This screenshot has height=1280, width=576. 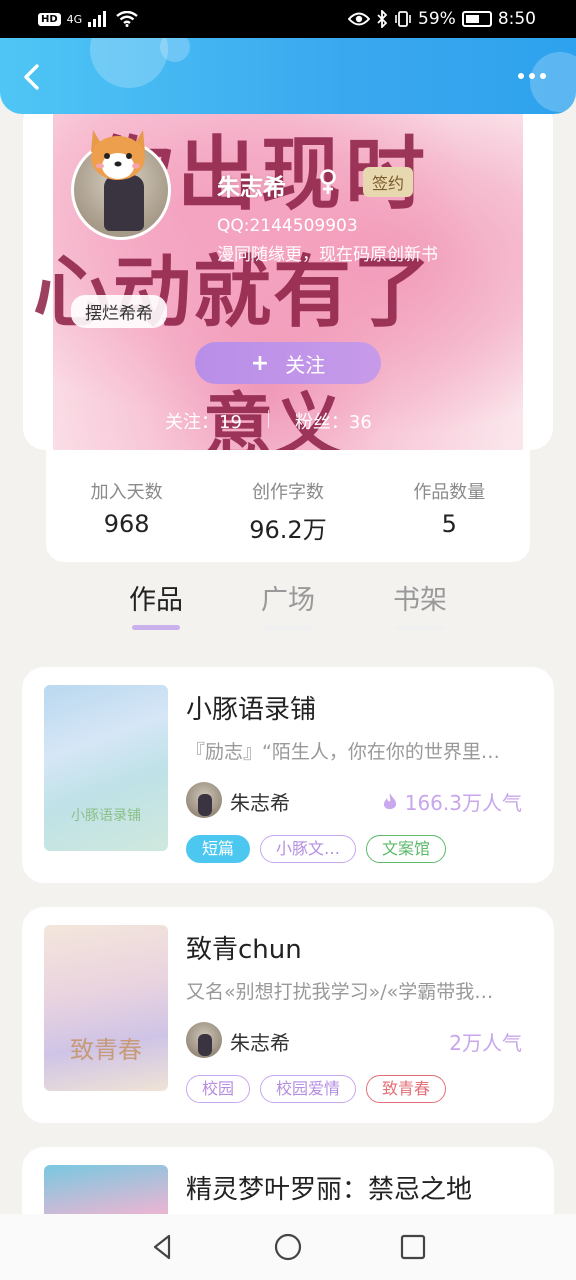 I want to click on battery-percent: 59%, so click(x=437, y=19).